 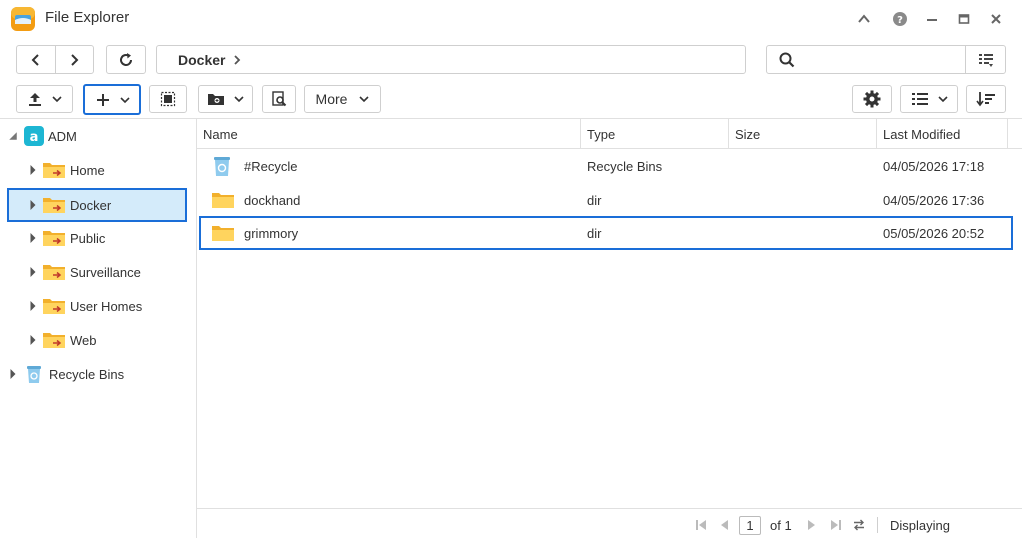 I want to click on search-in-folder-button, so click(x=279, y=99).